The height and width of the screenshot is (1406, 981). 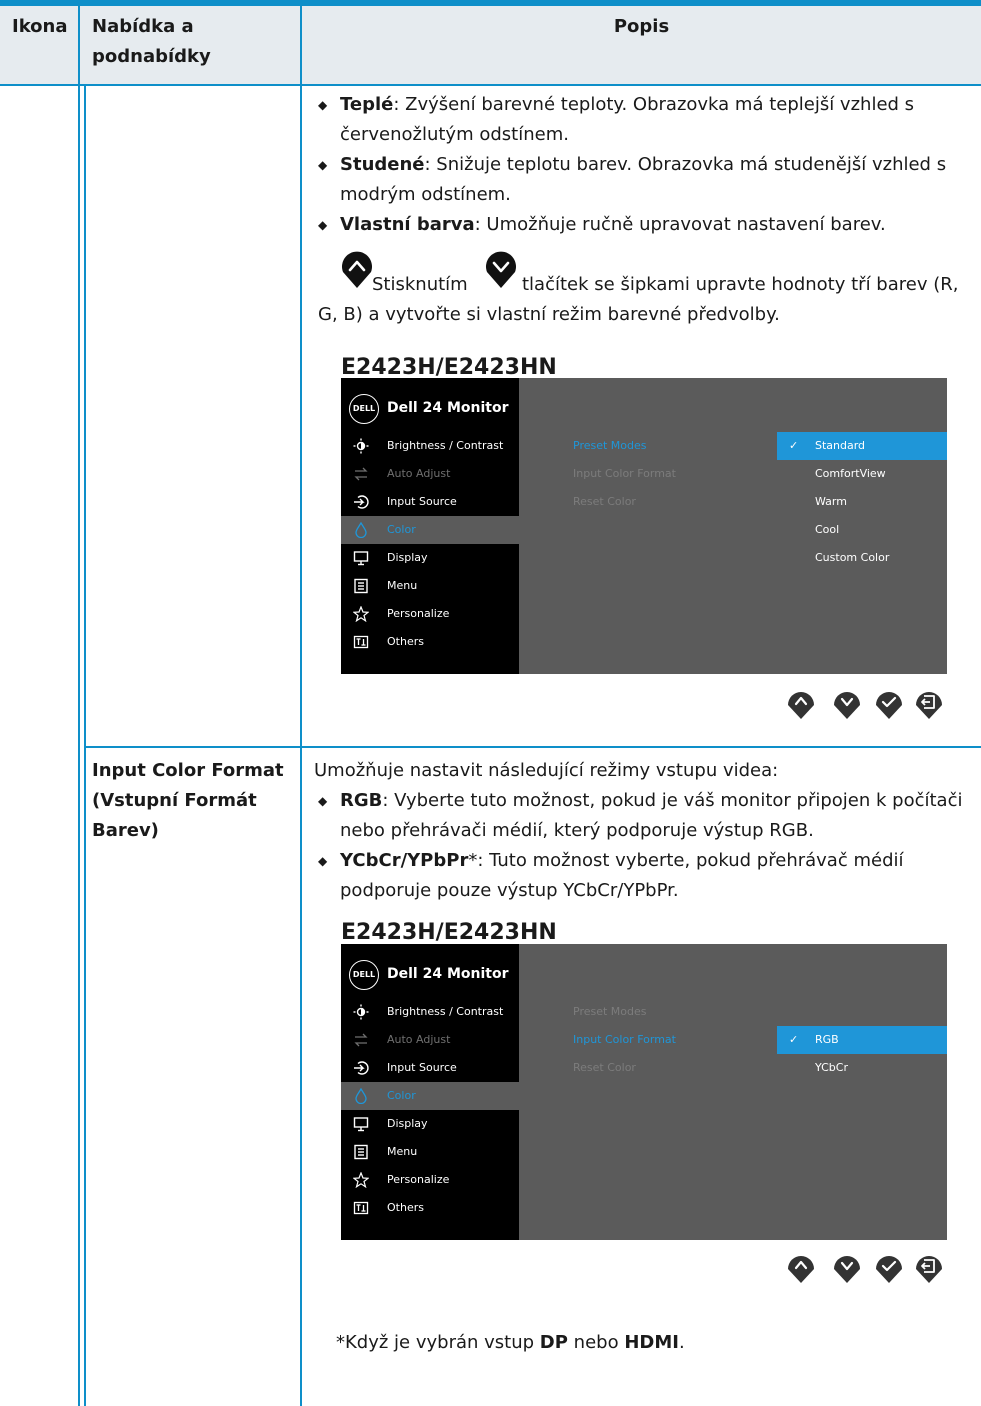 What do you see at coordinates (862, 530) in the screenshot?
I see `osd-option-cool: Cool` at bounding box center [862, 530].